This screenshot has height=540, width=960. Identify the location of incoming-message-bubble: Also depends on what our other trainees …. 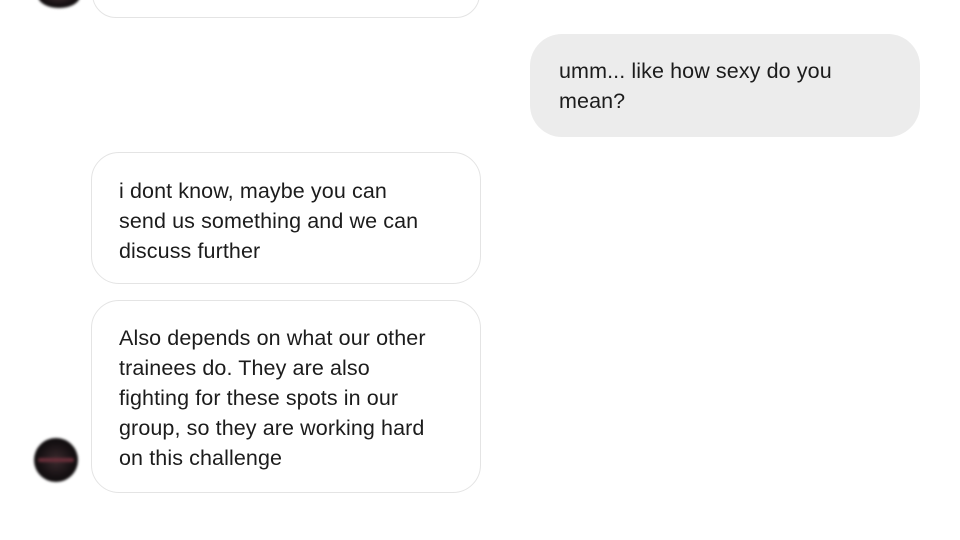
(286, 396).